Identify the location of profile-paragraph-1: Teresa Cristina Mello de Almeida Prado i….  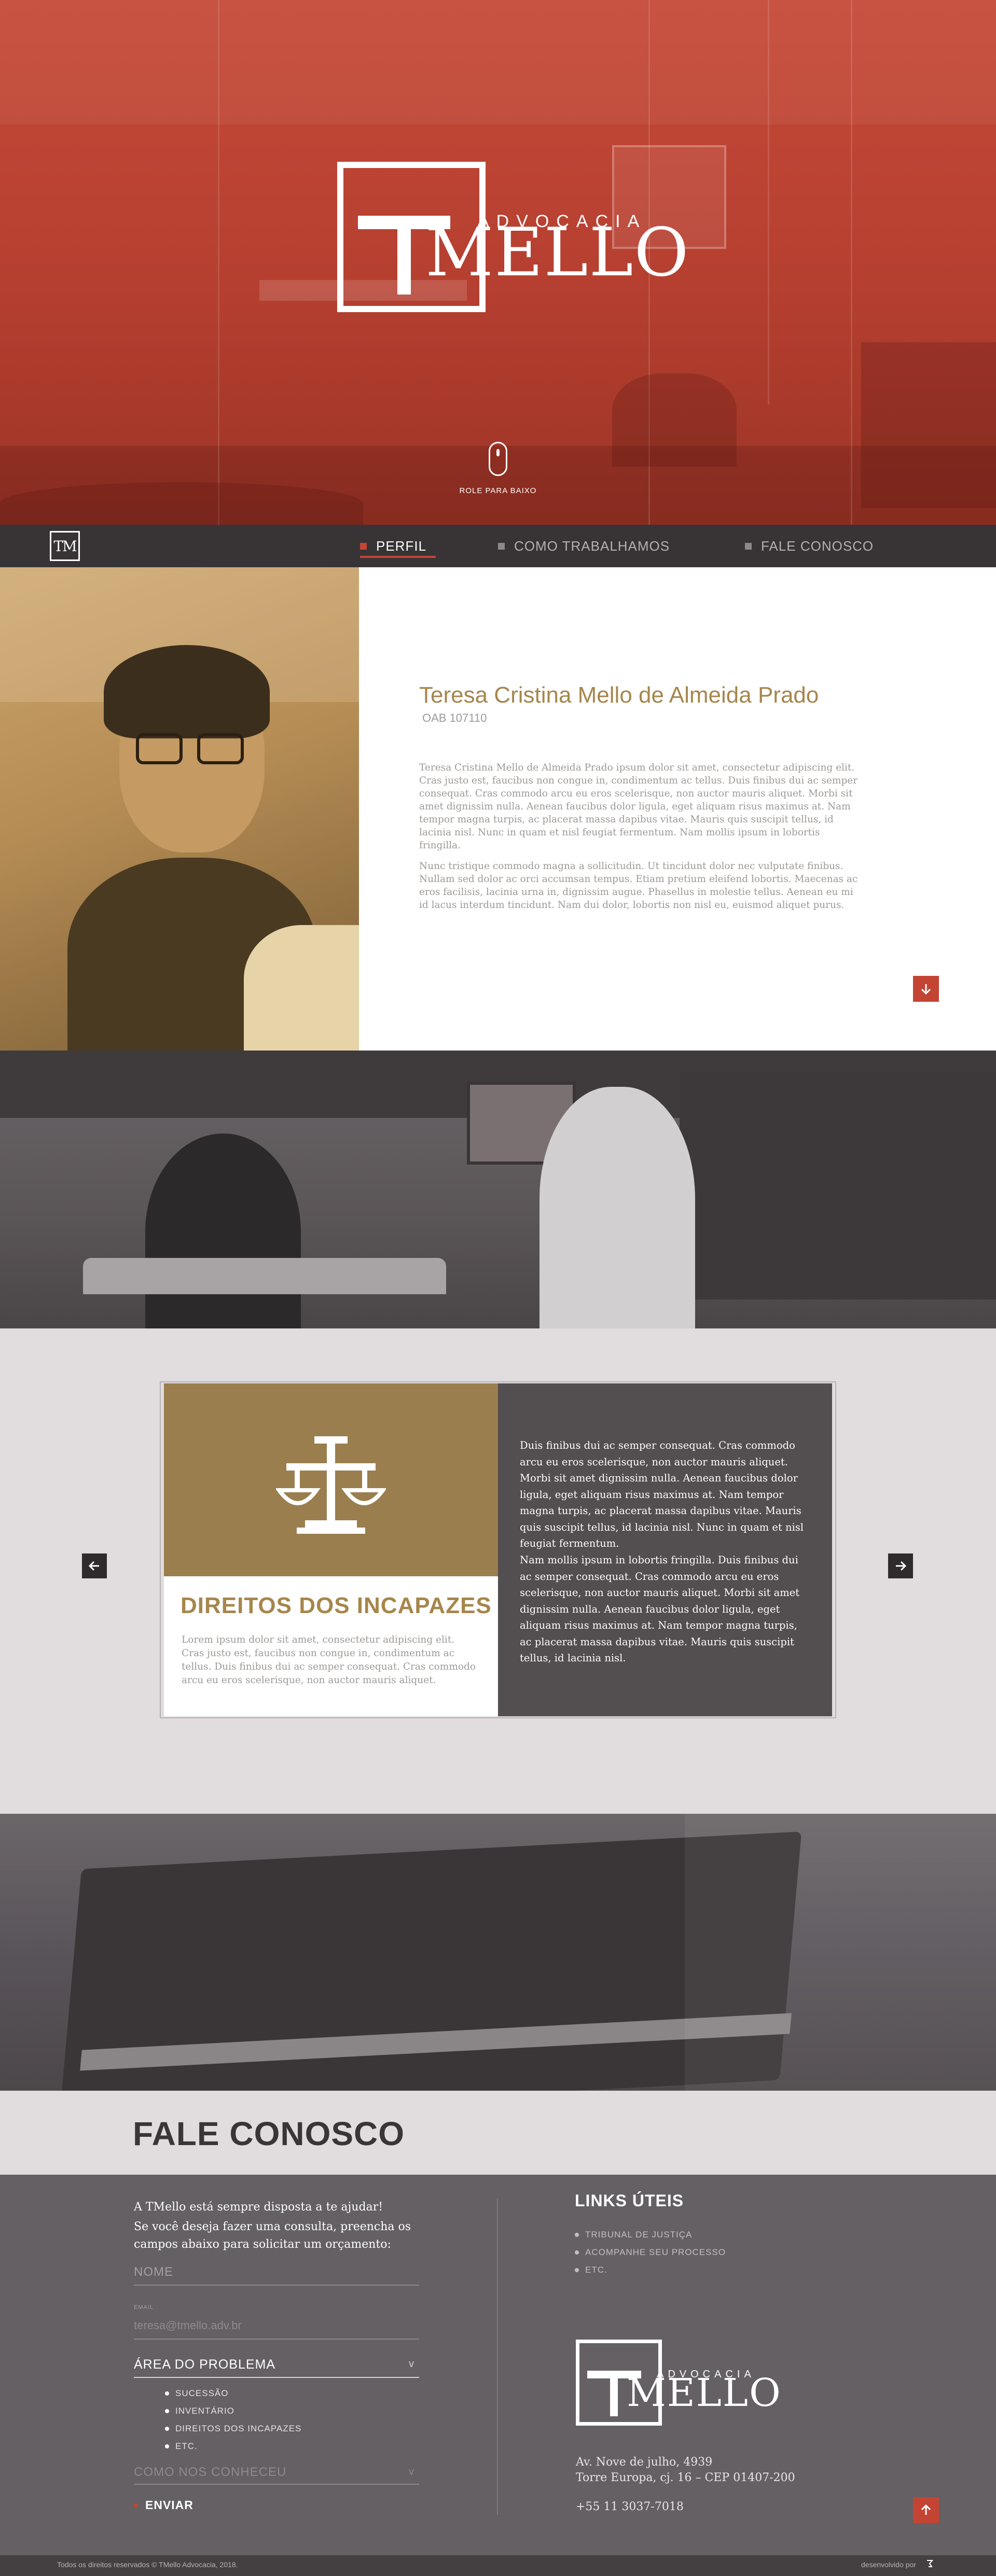
(638, 806).